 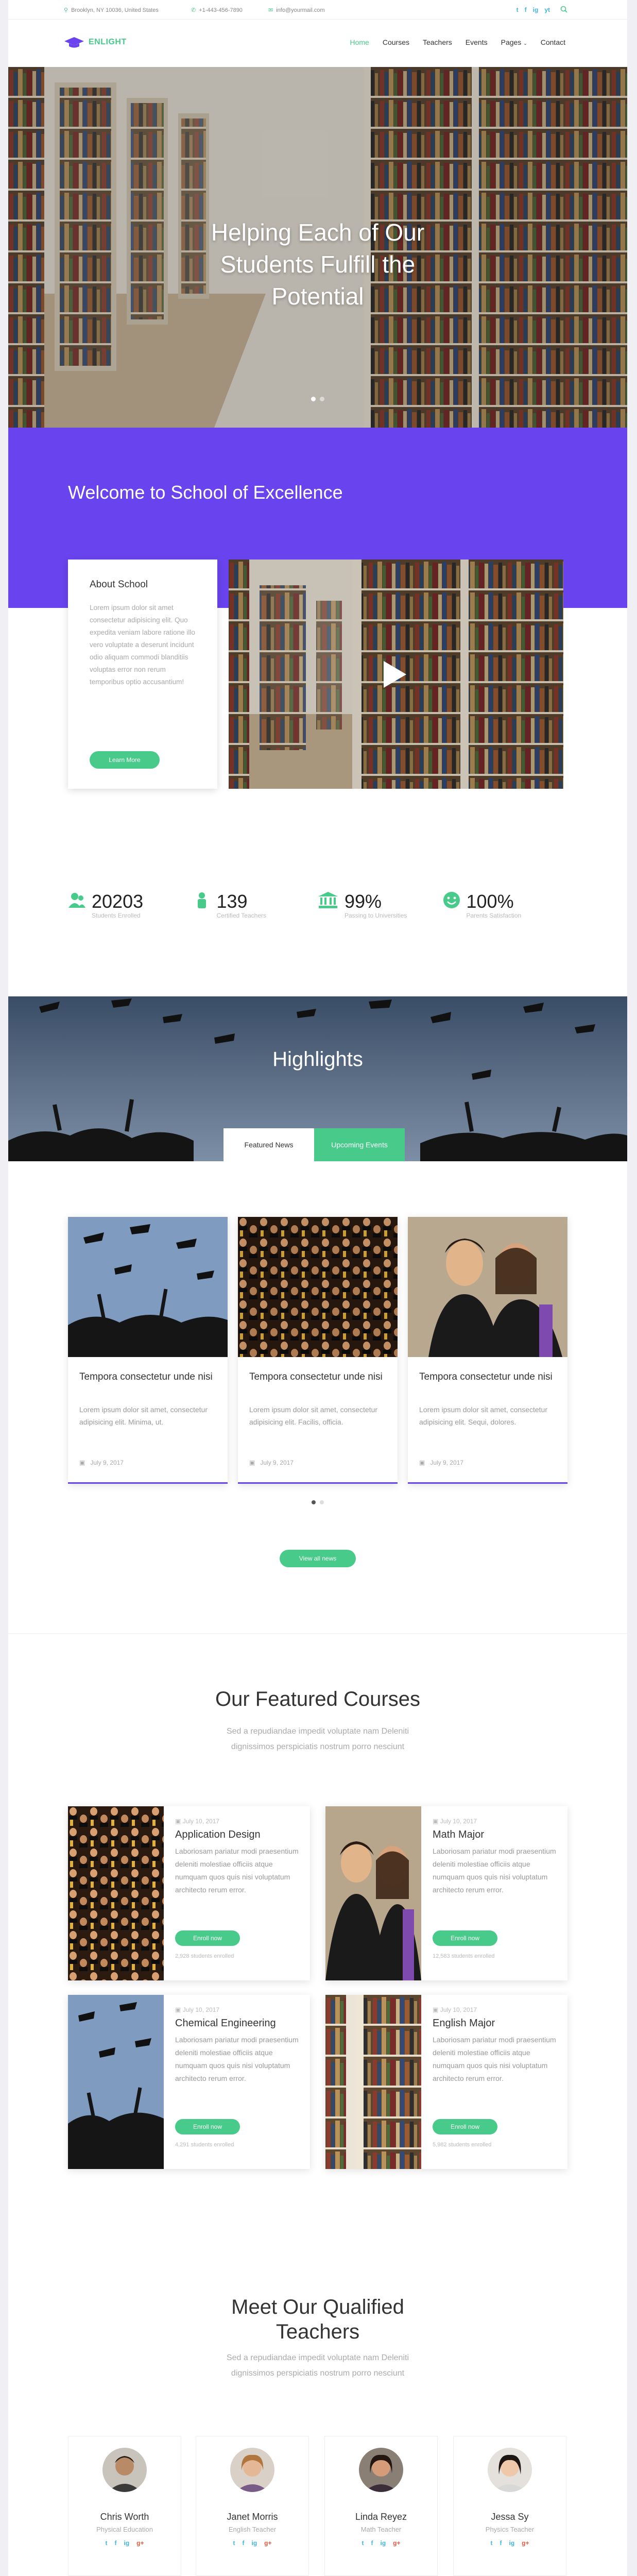 What do you see at coordinates (237, 2023) in the screenshot?
I see `course-title: Chemical Engineering` at bounding box center [237, 2023].